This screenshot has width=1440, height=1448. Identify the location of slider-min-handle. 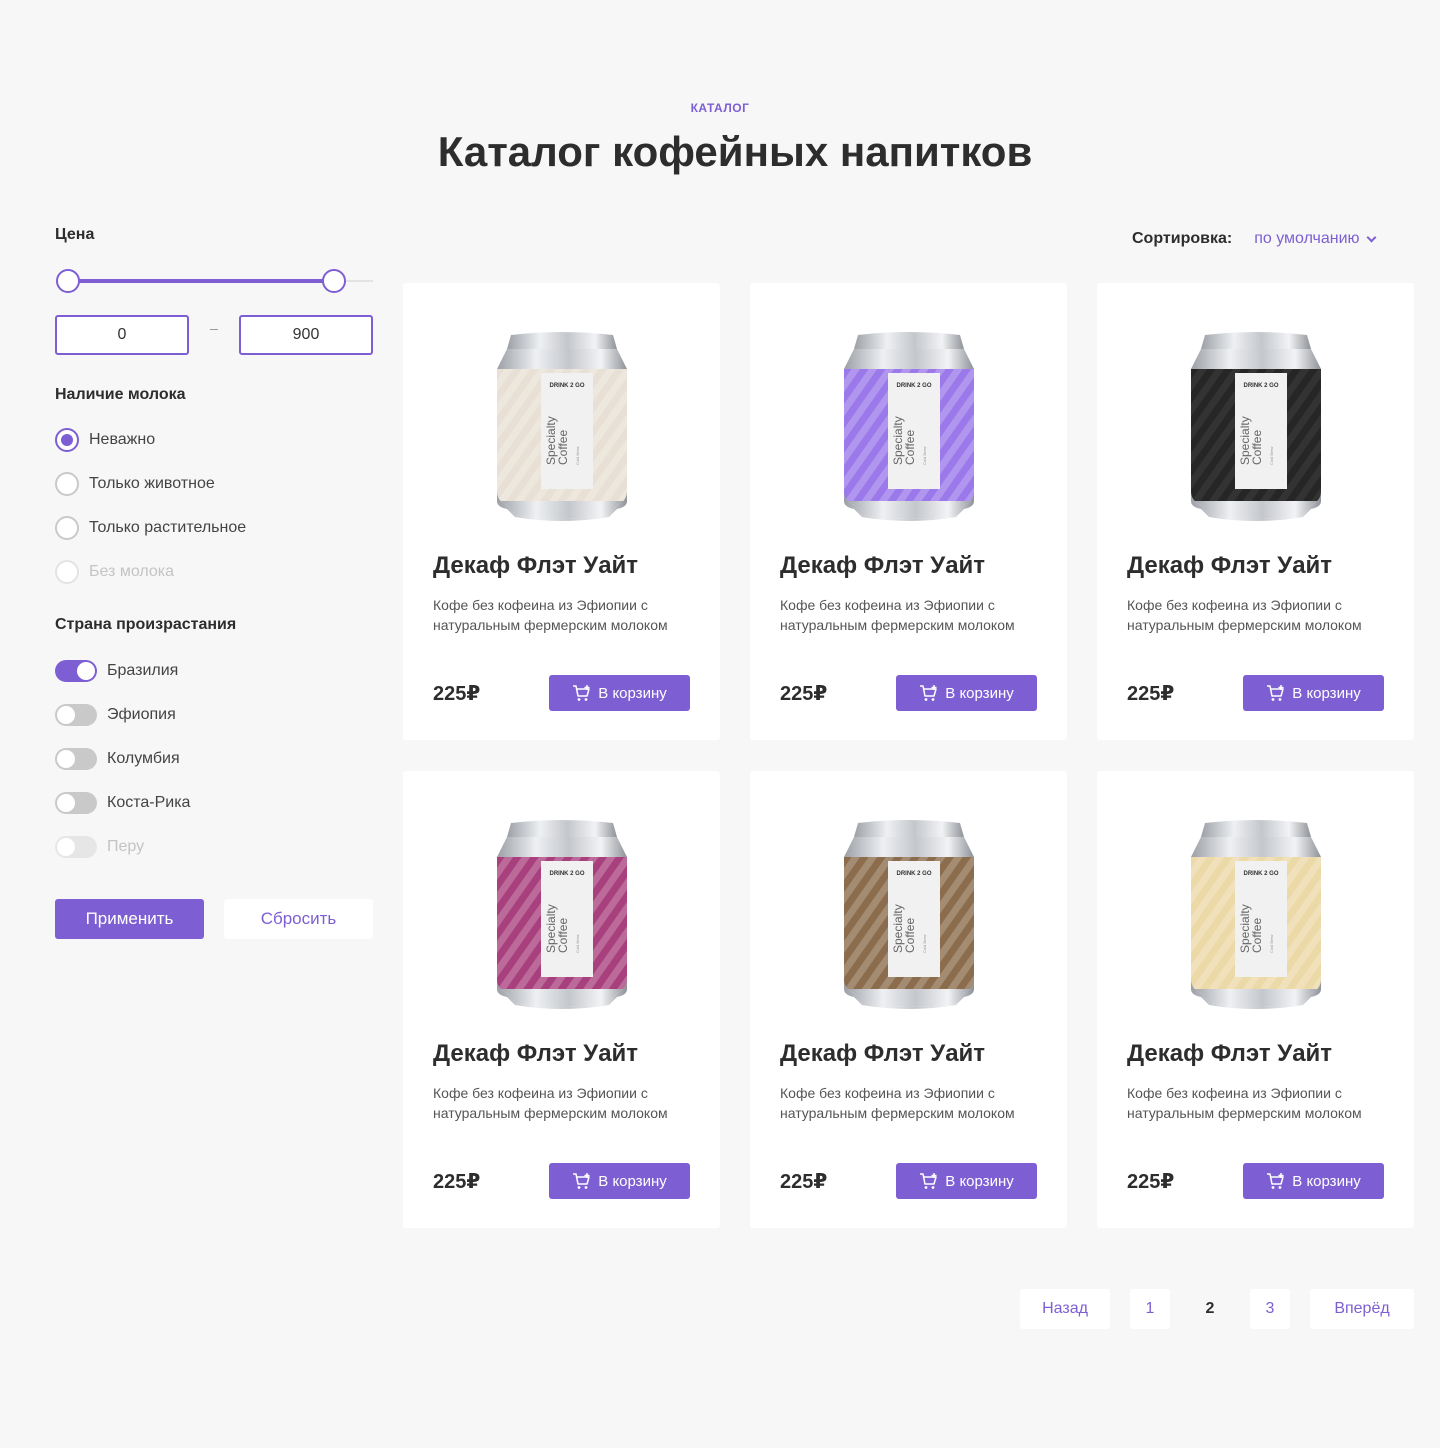
(68, 281).